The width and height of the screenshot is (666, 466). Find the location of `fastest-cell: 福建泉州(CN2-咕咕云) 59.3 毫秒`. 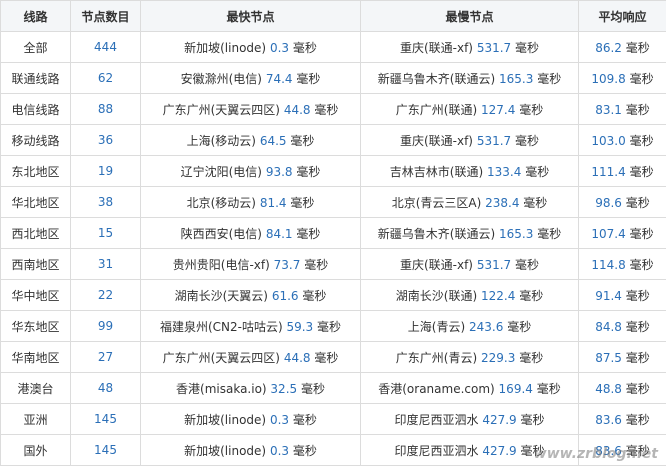

fastest-cell: 福建泉州(CN2-咕咕云) 59.3 毫秒 is located at coordinates (251, 326).